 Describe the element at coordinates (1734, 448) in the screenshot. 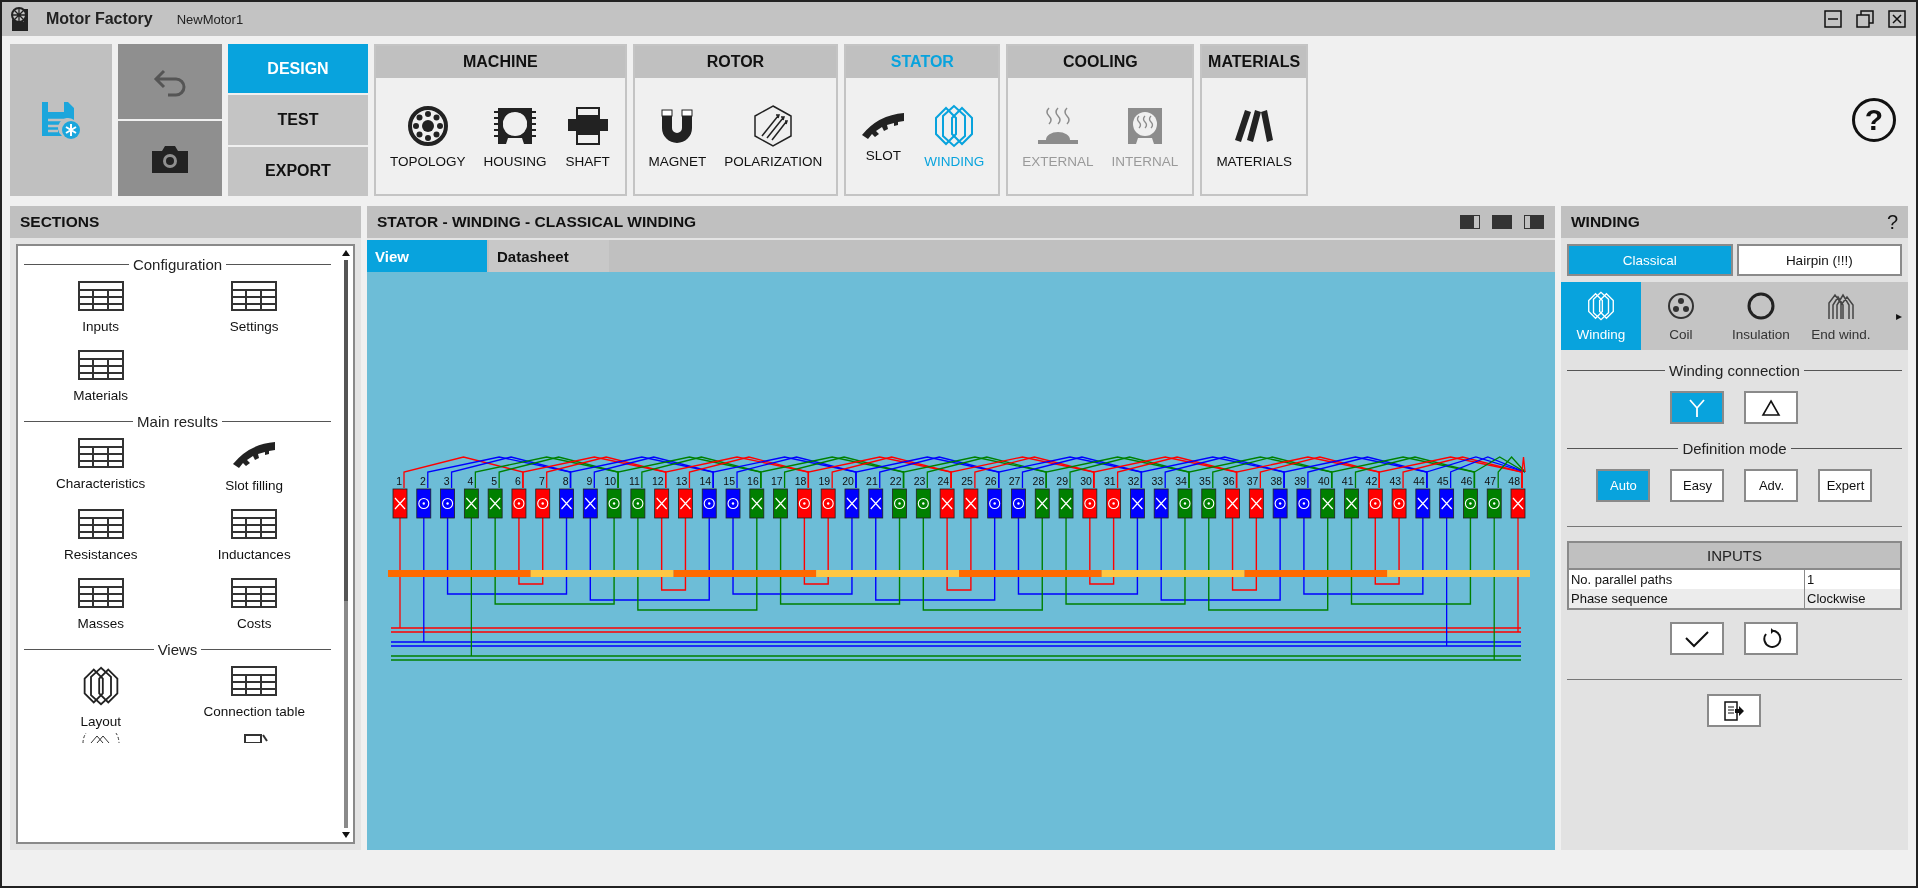

I see `group-heading: Definition mode` at that location.